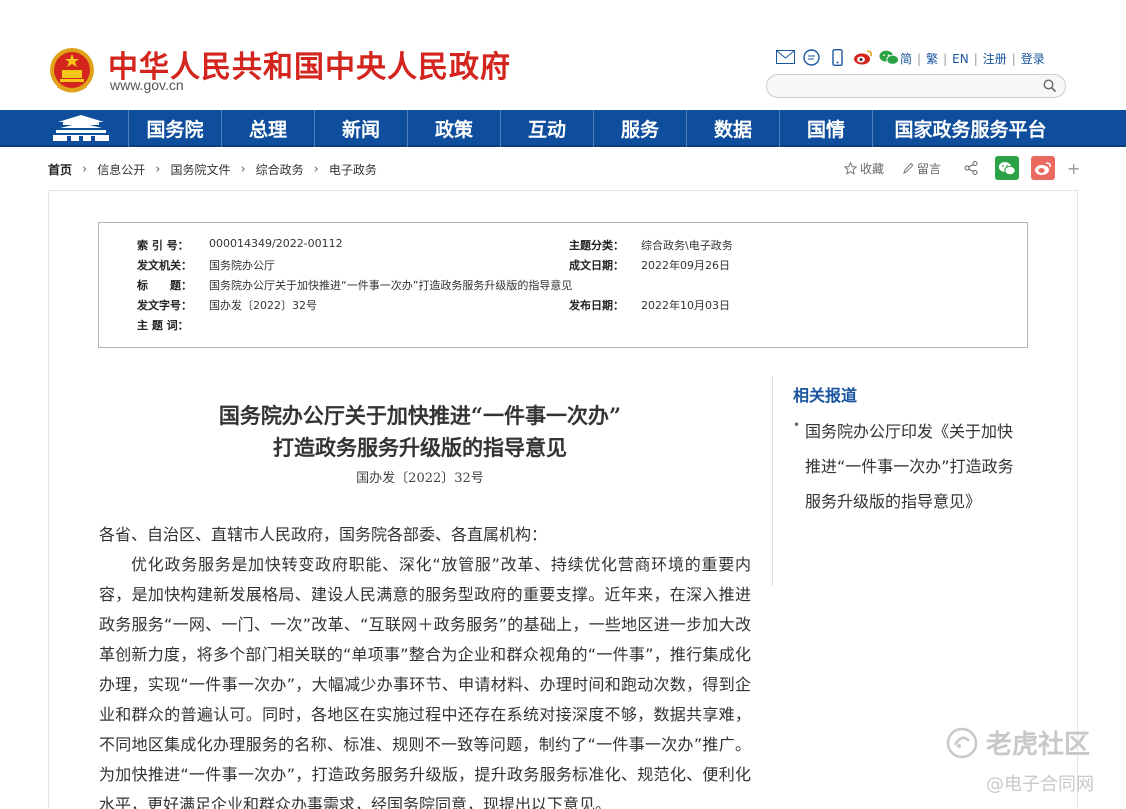 Image resolution: width=1126 pixels, height=809 pixels. Describe the element at coordinates (1038, 745) in the screenshot. I see `watermark-line-1: 老虎社区` at that location.